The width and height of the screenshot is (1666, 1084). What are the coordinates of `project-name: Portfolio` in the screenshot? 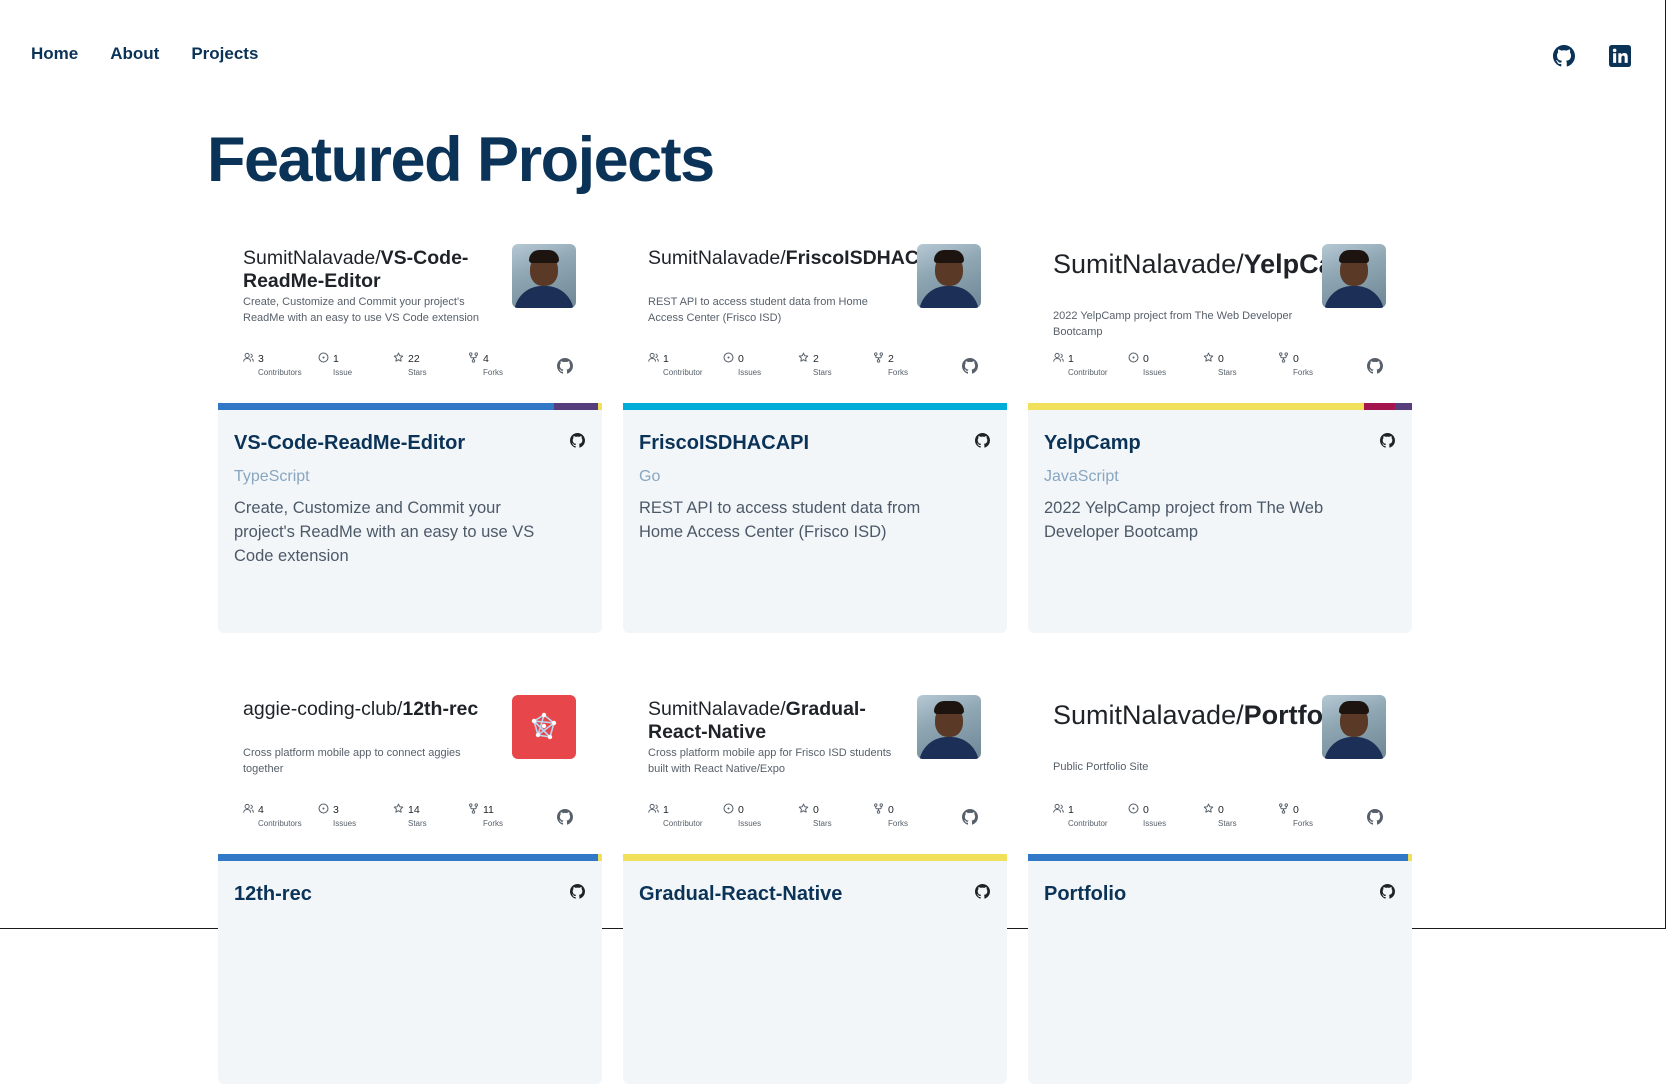 It's located at (1085, 894).